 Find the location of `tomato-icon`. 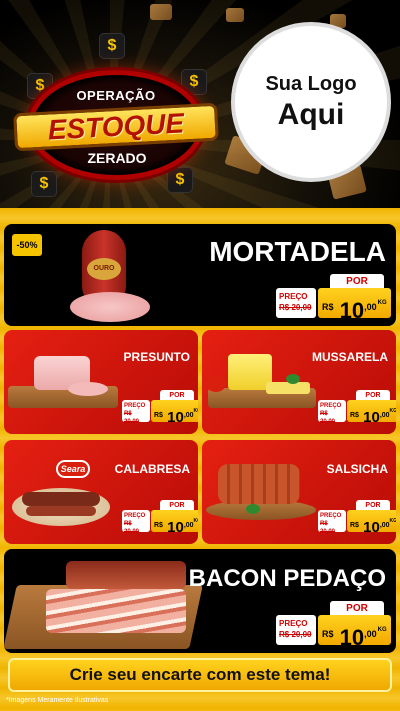

tomato-icon is located at coordinates (216, 384).